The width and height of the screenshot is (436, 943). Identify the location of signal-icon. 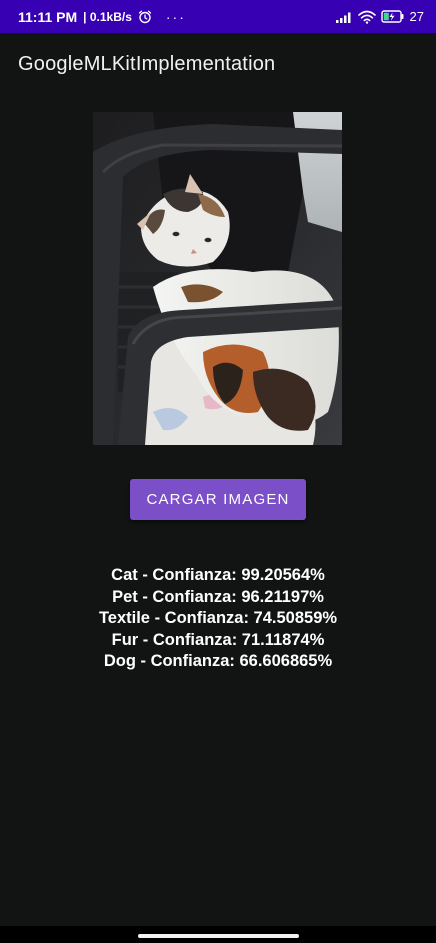
(344, 17).